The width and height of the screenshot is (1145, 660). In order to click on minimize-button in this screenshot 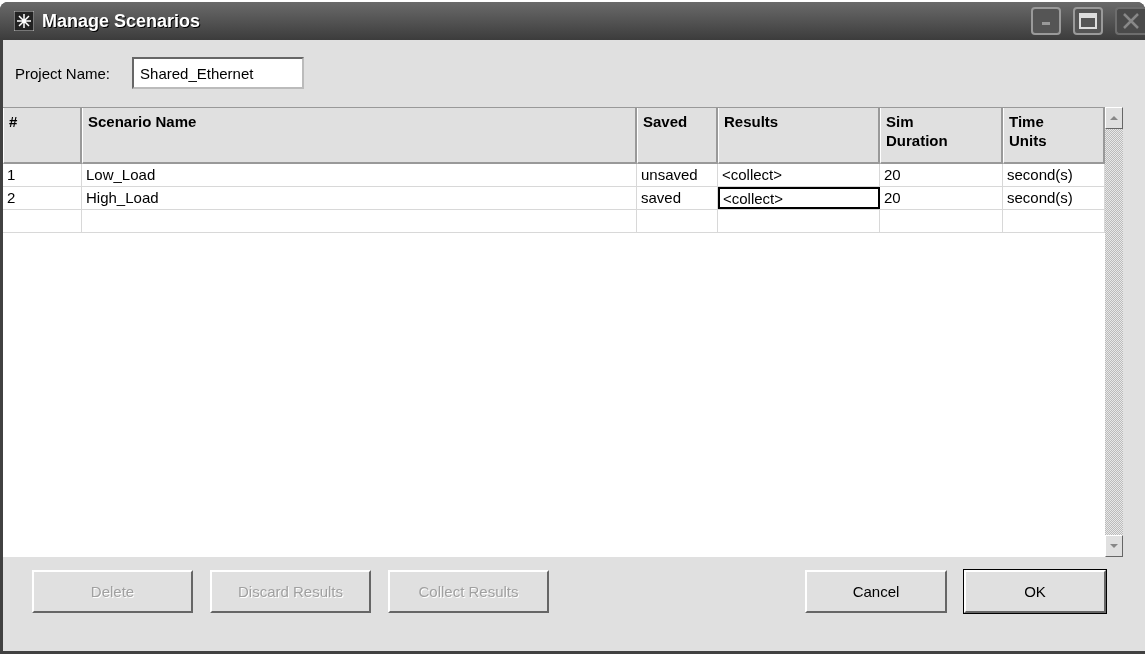, I will do `click(1046, 21)`.